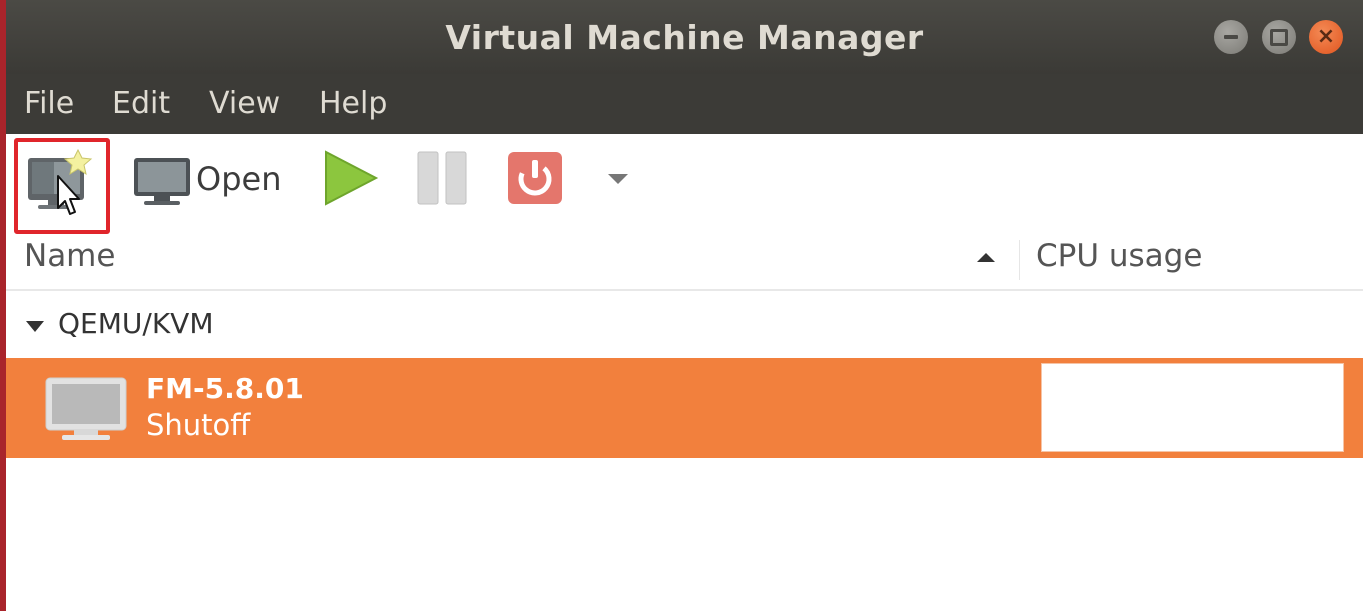 This screenshot has height=611, width=1363. I want to click on shutdown-dropdown-button, so click(618, 180).